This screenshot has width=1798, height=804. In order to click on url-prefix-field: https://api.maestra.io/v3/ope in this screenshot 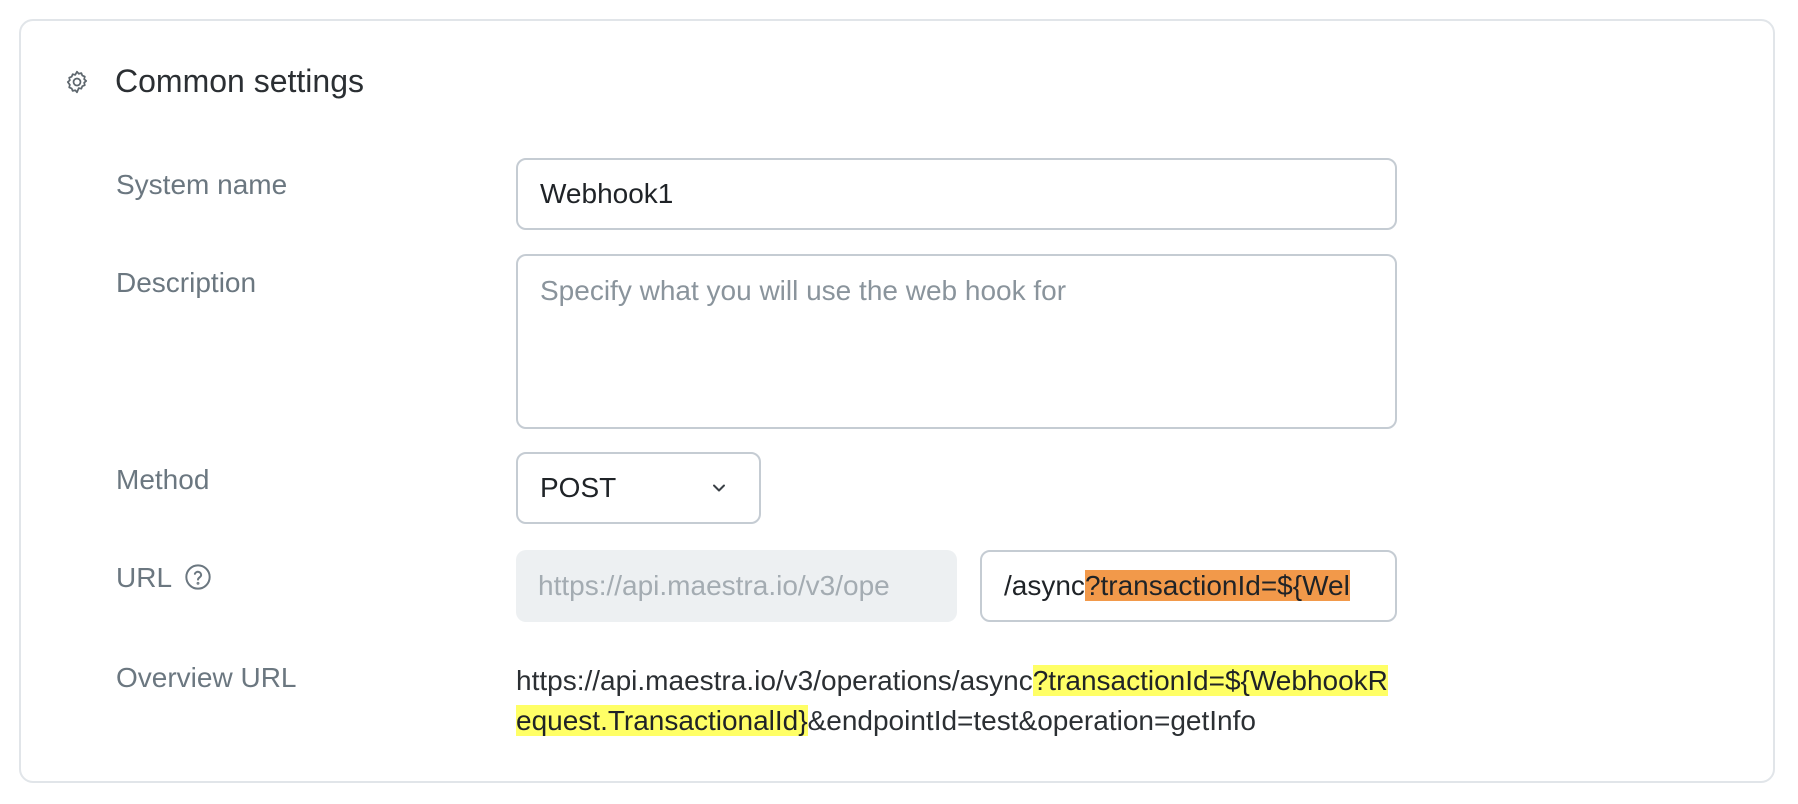, I will do `click(736, 586)`.